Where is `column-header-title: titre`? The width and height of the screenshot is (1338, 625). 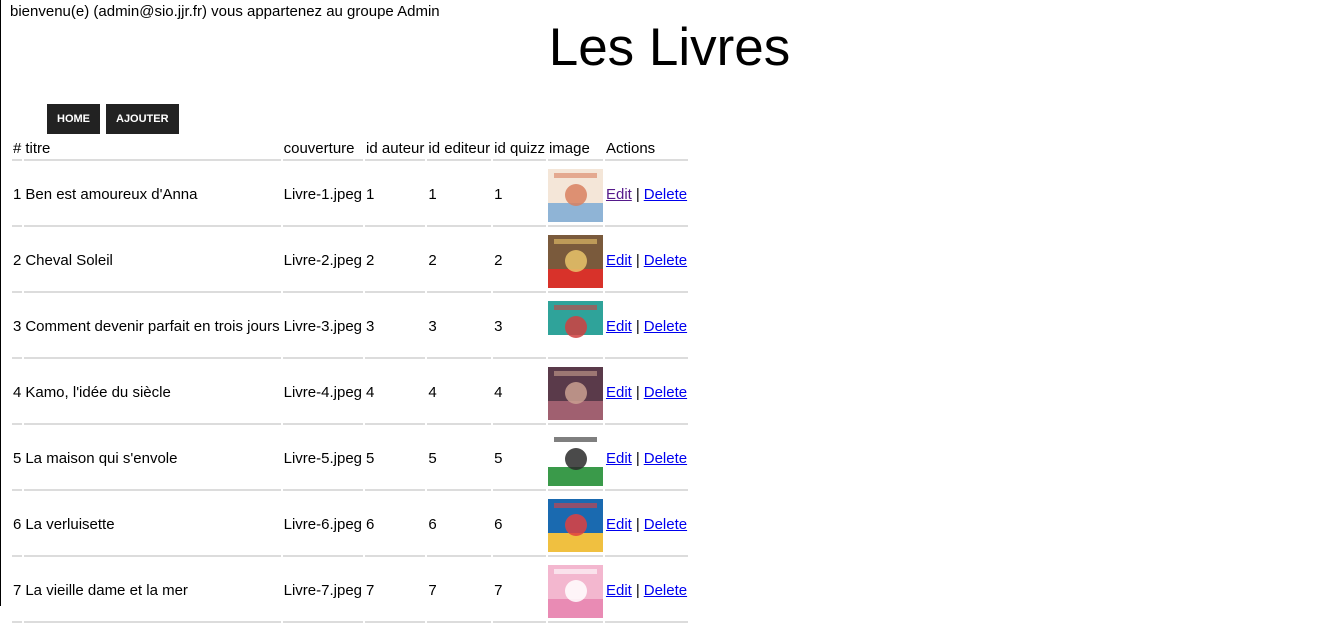
column-header-title: titre is located at coordinates (152, 149).